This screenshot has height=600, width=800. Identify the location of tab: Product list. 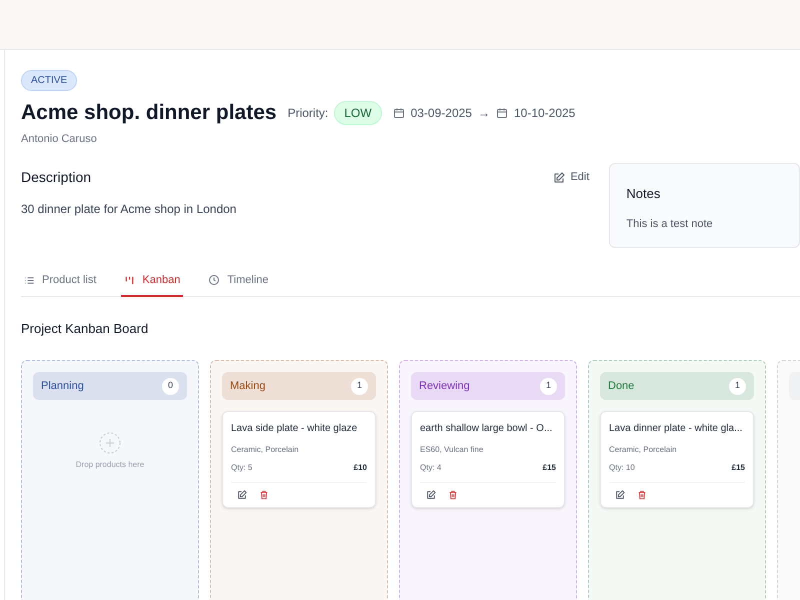
(60, 284).